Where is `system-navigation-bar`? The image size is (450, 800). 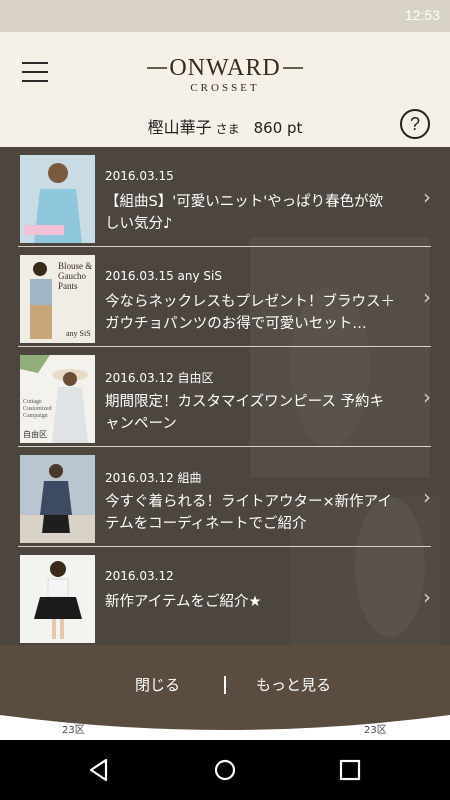
system-navigation-bar is located at coordinates (225, 770).